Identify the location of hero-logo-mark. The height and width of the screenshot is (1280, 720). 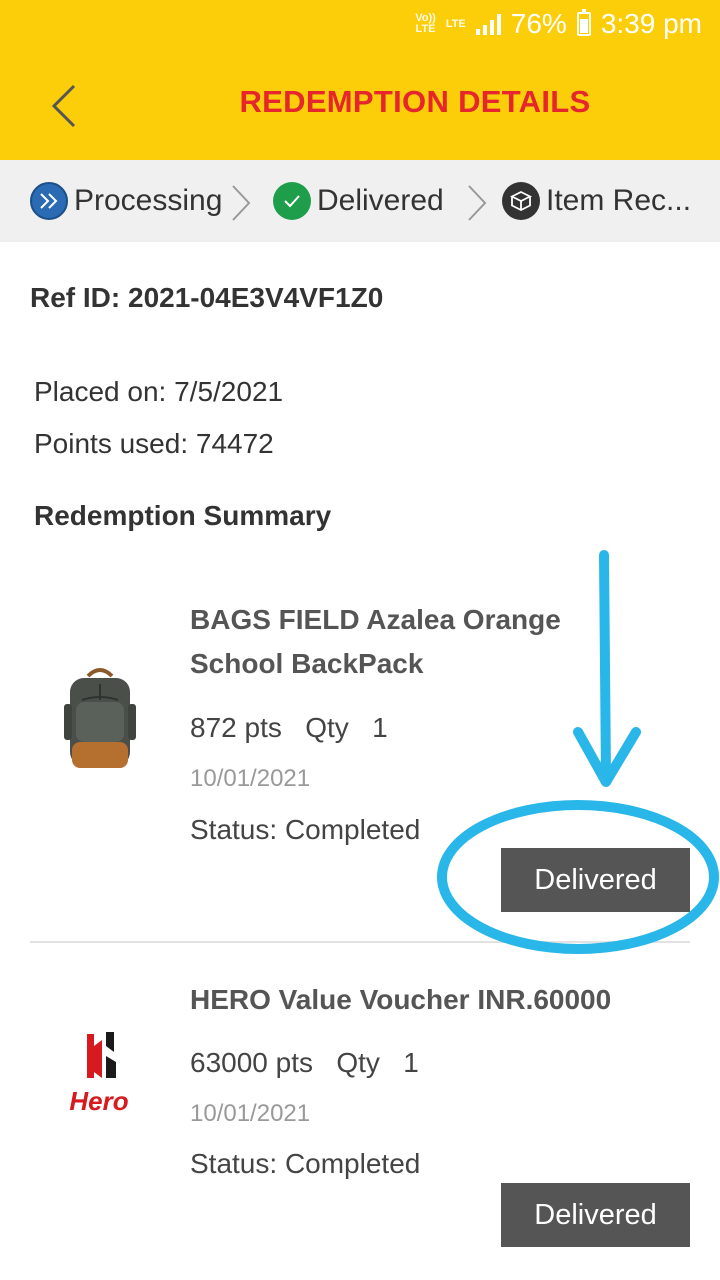
(101, 1055).